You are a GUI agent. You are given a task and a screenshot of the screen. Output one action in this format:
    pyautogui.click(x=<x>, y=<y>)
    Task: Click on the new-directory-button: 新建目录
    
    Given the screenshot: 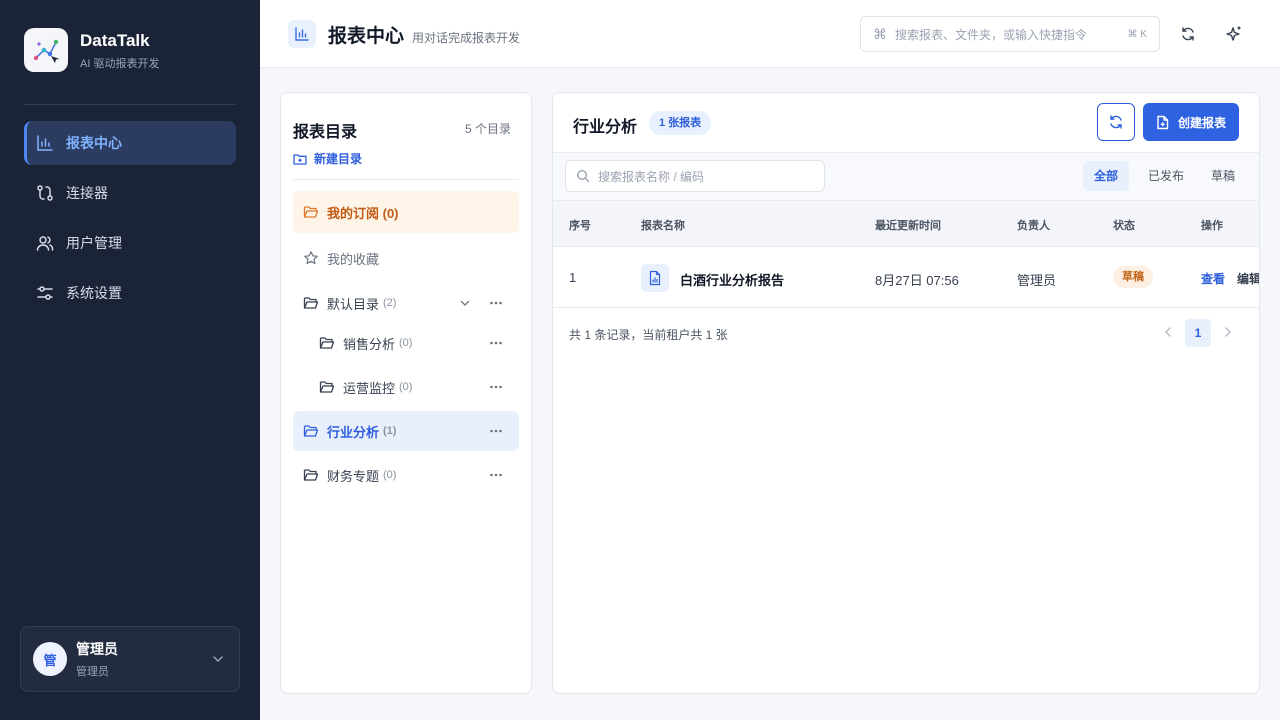 What is the action you would take?
    pyautogui.click(x=327, y=158)
    